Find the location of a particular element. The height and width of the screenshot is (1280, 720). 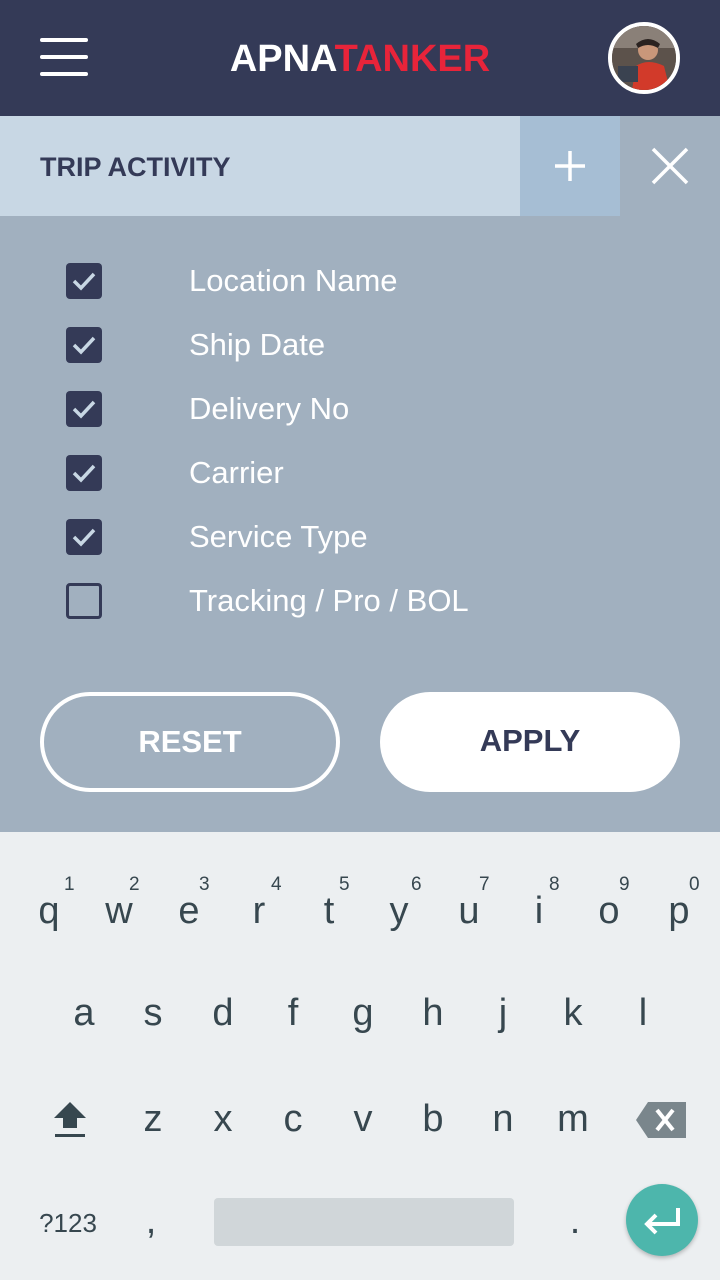

key-e: 3e is located at coordinates (189, 910).